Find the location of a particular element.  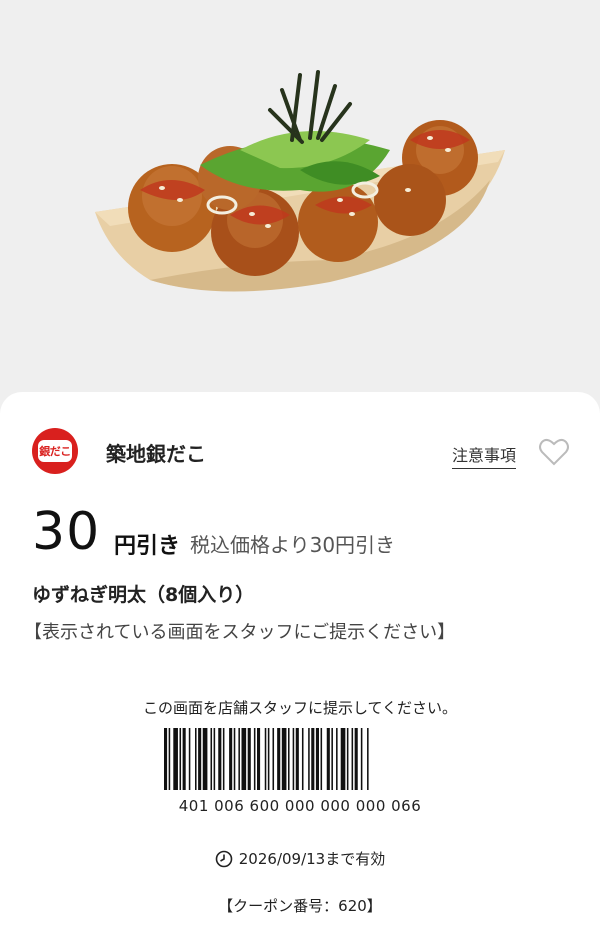

expiry-row: 2026/09/13まで有効 is located at coordinates (300, 858).